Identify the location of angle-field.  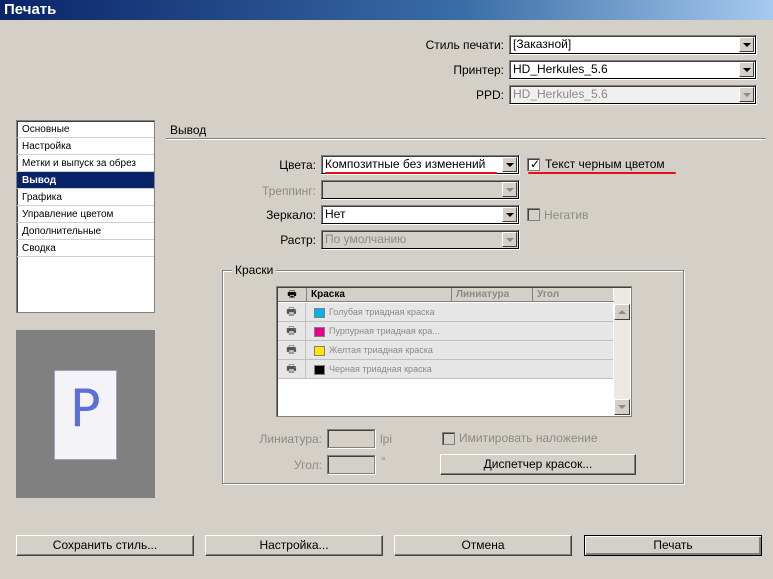
(351, 464).